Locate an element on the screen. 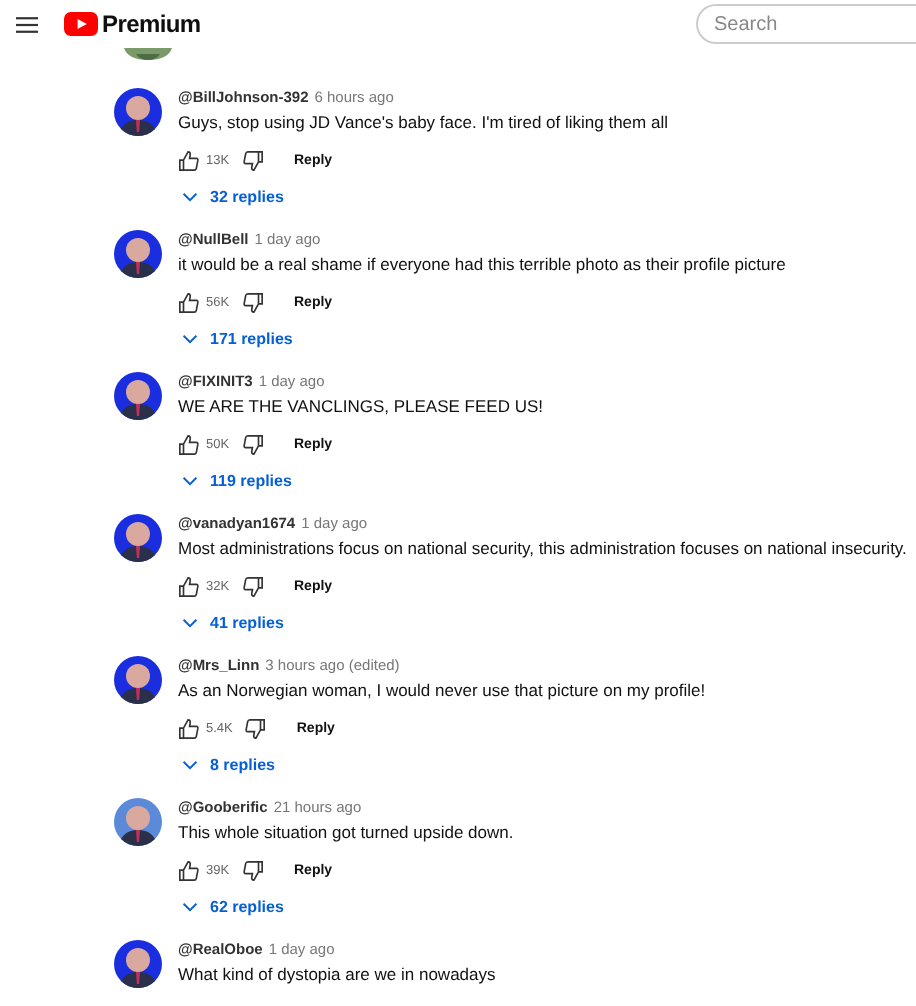 Image resolution: width=916 pixels, height=1006 pixels. menu-icon is located at coordinates (27, 24).